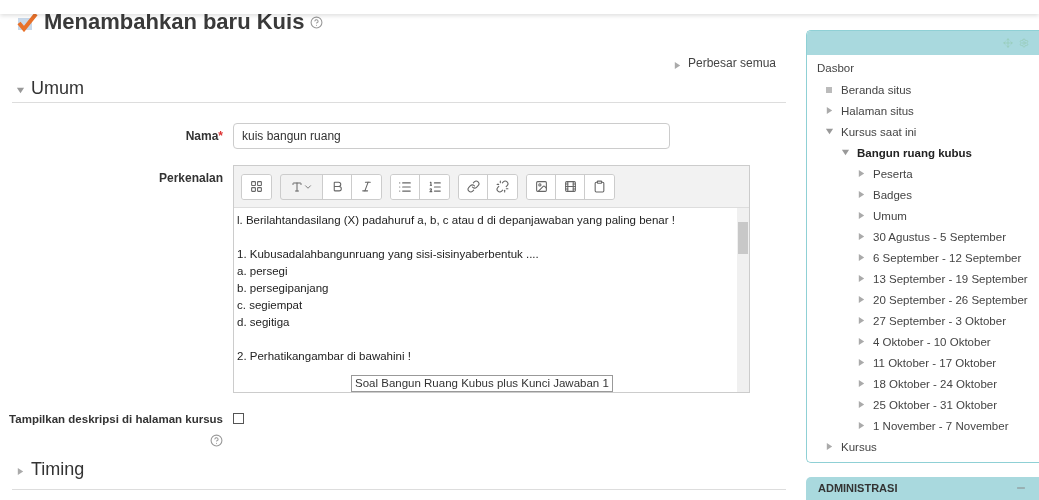 The height and width of the screenshot is (500, 1039). I want to click on nav-root: Dasbor, so click(923, 69).